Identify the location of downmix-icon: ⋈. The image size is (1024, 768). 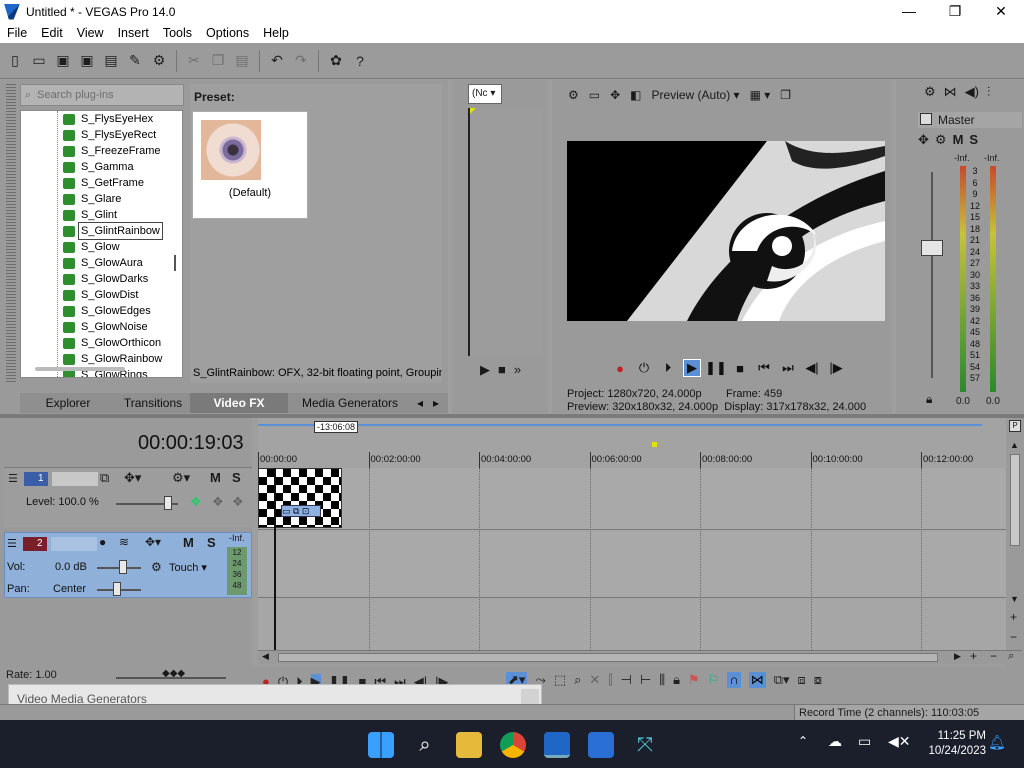
(950, 92).